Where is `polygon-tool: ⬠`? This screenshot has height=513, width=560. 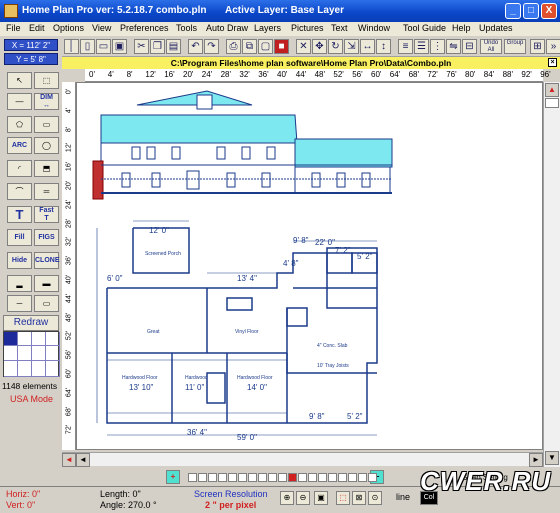
polygon-tool: ⬠ is located at coordinates (19, 124).